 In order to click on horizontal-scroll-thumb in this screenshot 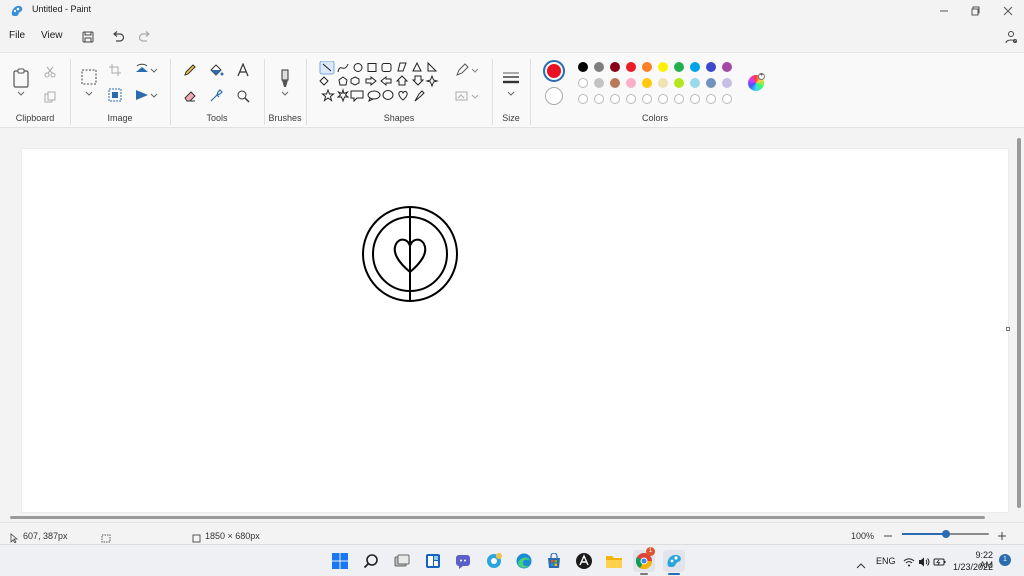, I will do `click(497, 517)`.